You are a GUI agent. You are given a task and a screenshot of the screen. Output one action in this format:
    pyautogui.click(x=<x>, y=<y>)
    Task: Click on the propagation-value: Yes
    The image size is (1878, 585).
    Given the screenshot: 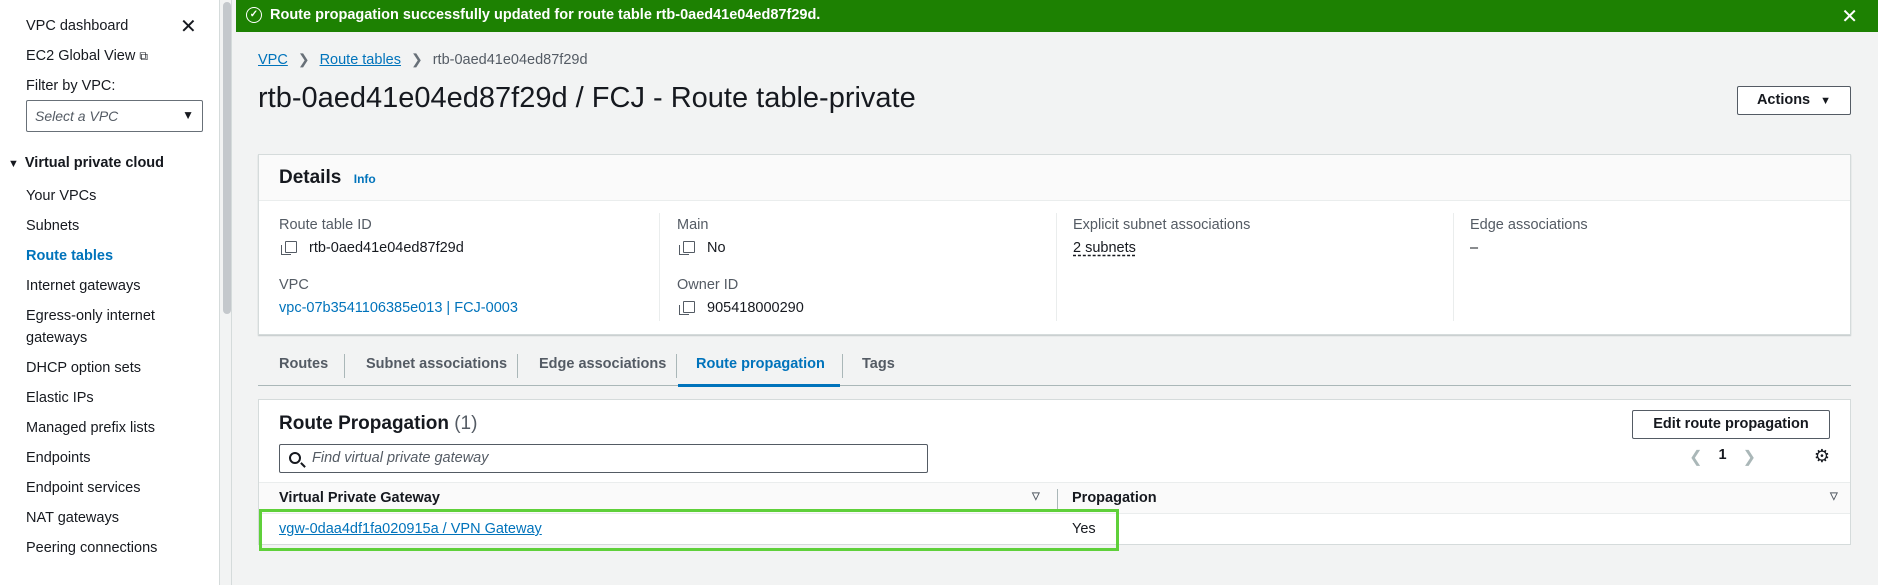 What is the action you would take?
    pyautogui.click(x=1084, y=529)
    